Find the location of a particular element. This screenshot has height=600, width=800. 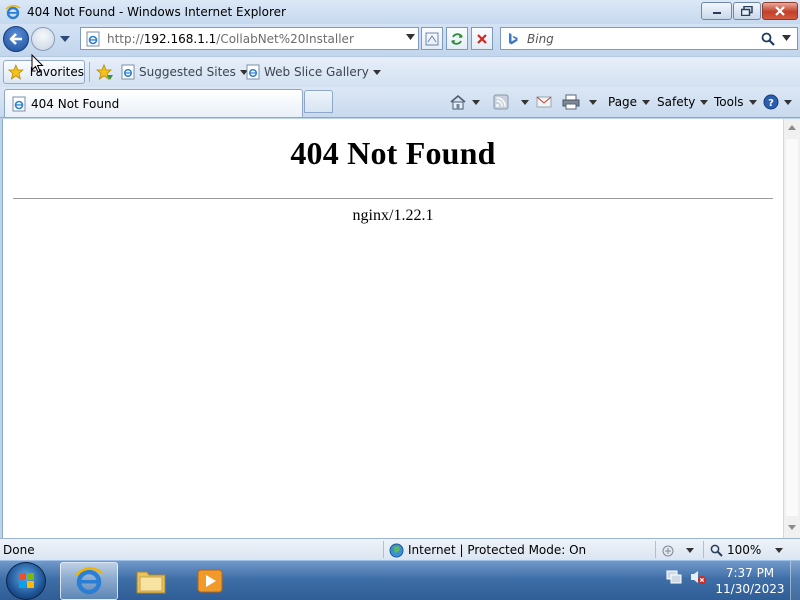

zoom-control: 100% is located at coordinates (747, 550).